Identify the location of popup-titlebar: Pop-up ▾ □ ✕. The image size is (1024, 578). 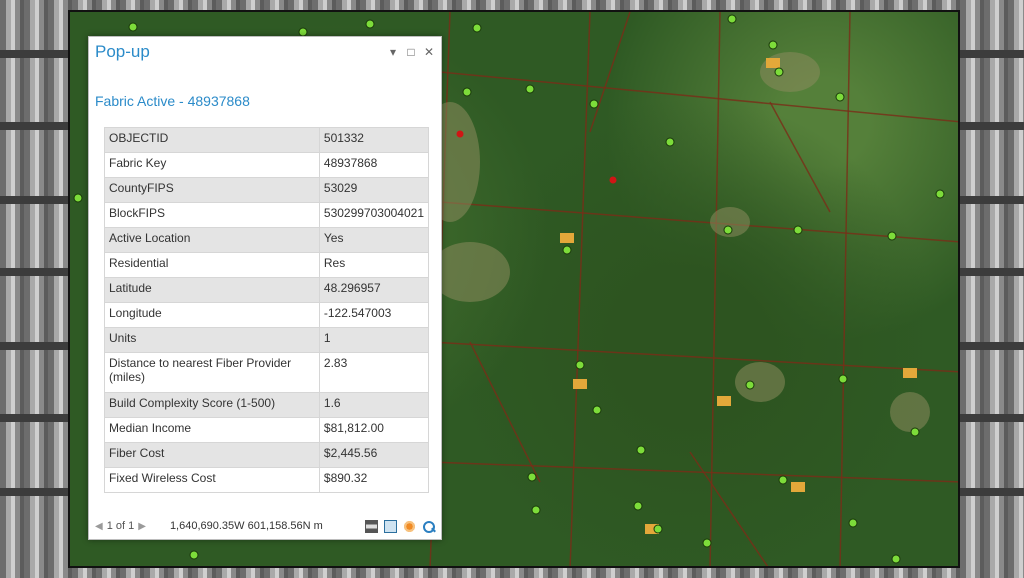
(265, 52).